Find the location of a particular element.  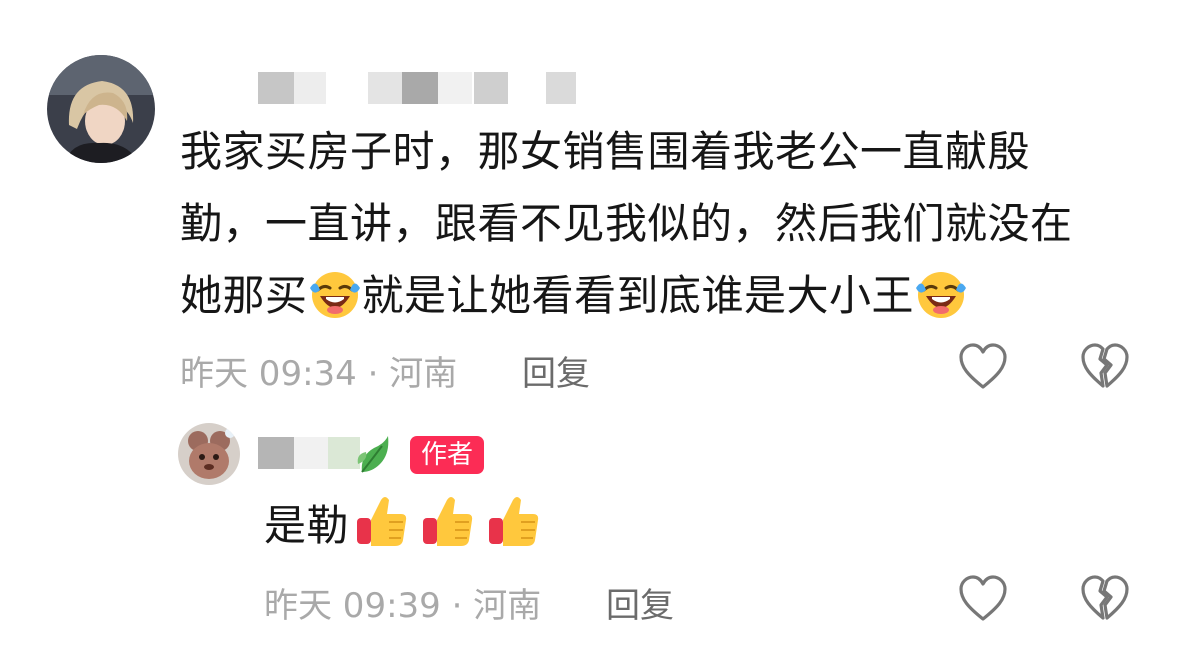

comment-line-3-start: 她那买 is located at coordinates (244, 295).